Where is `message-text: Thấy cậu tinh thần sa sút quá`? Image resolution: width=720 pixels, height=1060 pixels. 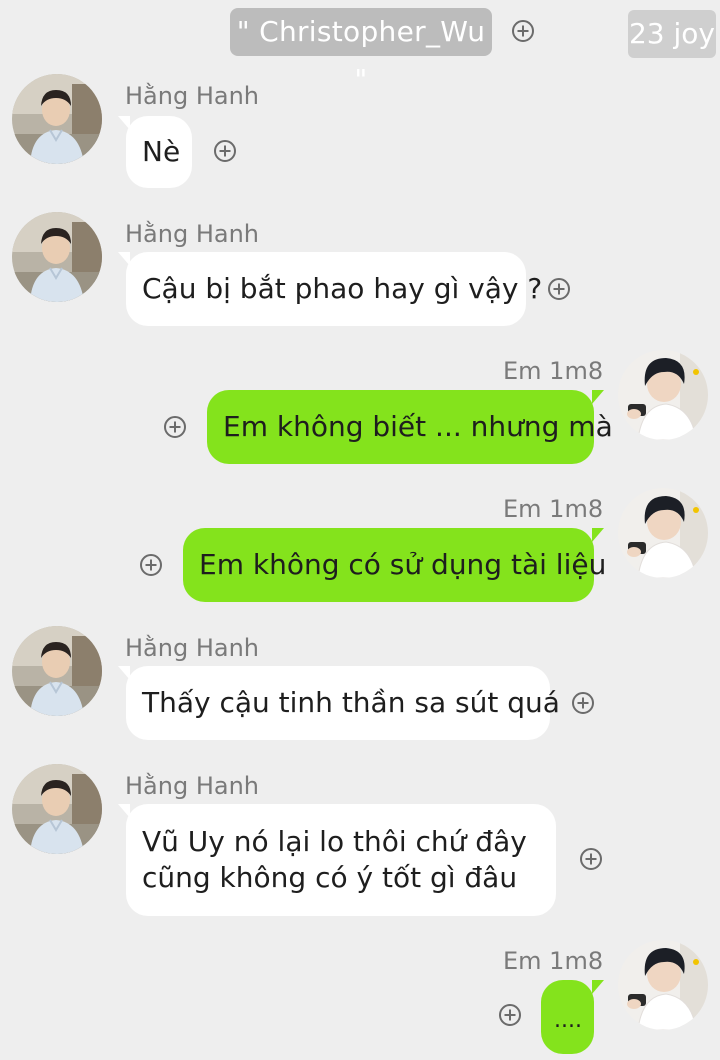
message-text: Thấy cậu tinh thần sa sút quá is located at coordinates (351, 702).